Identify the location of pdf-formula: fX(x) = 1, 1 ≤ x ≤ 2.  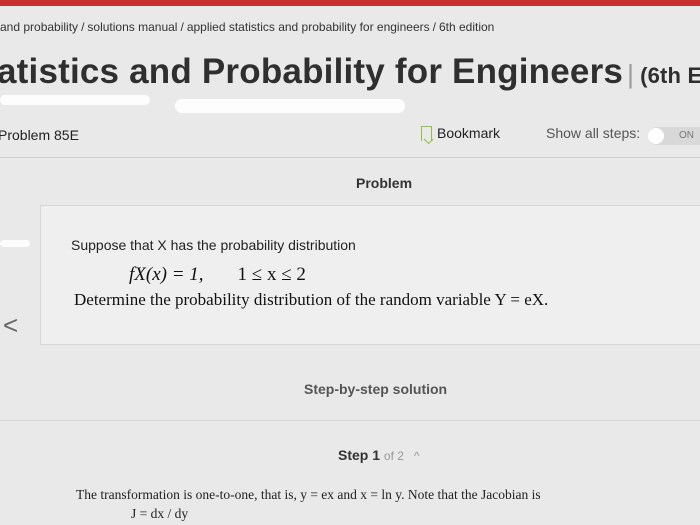
(217, 275).